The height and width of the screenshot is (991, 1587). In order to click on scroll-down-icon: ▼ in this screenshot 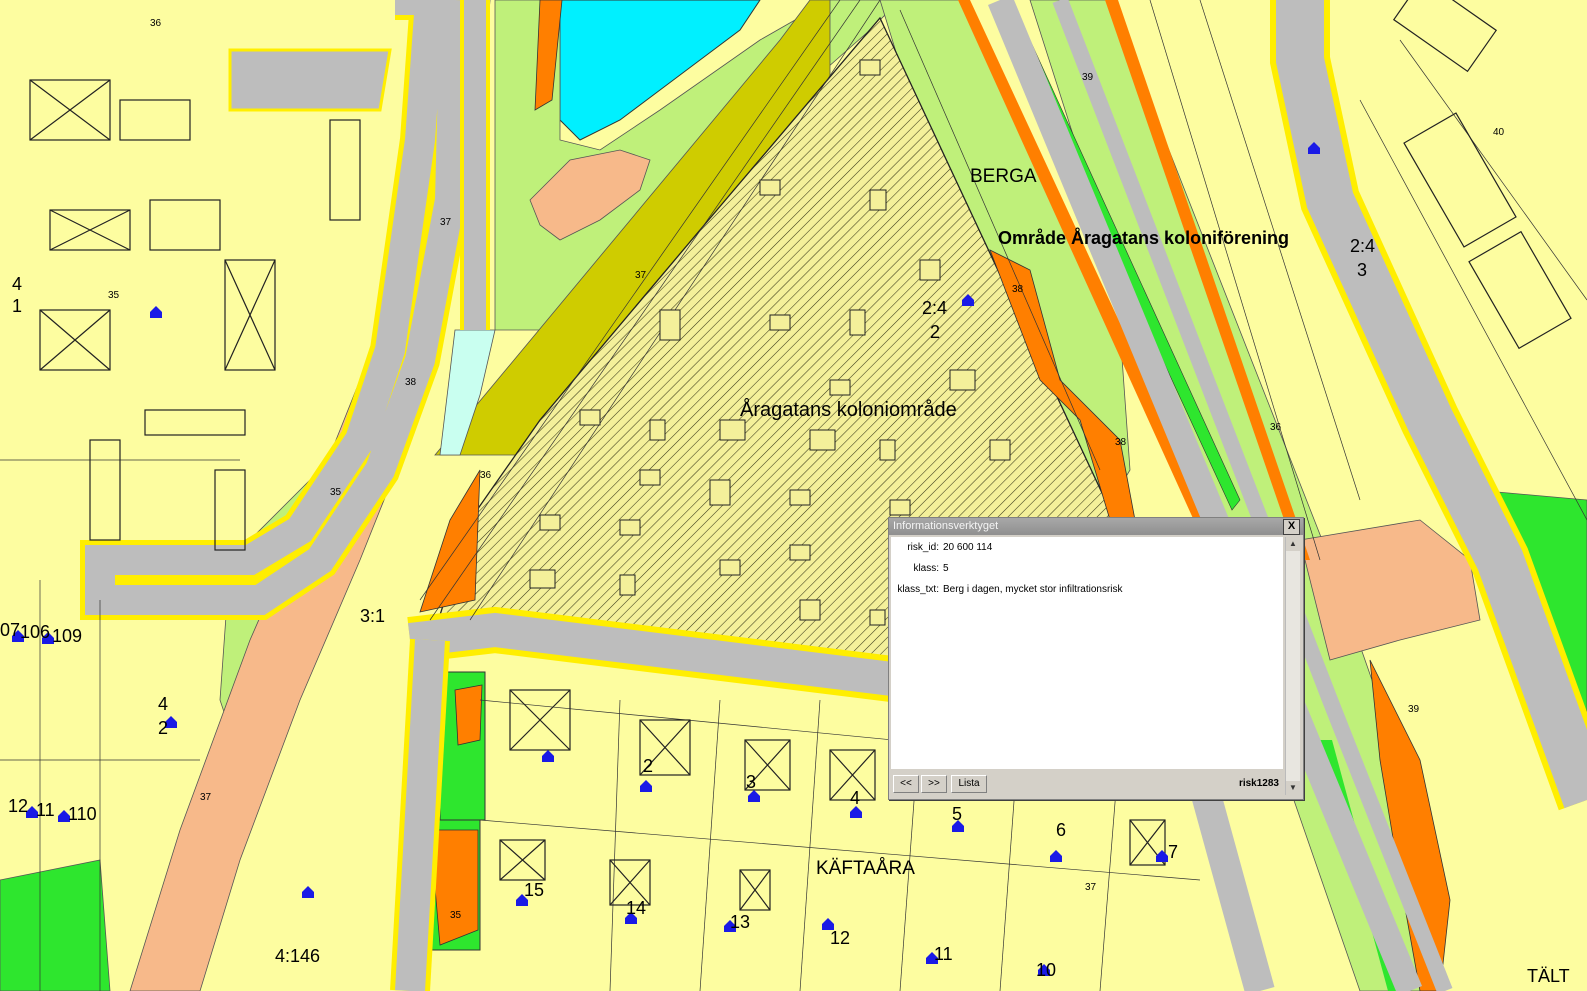, I will do `click(1293, 788)`.